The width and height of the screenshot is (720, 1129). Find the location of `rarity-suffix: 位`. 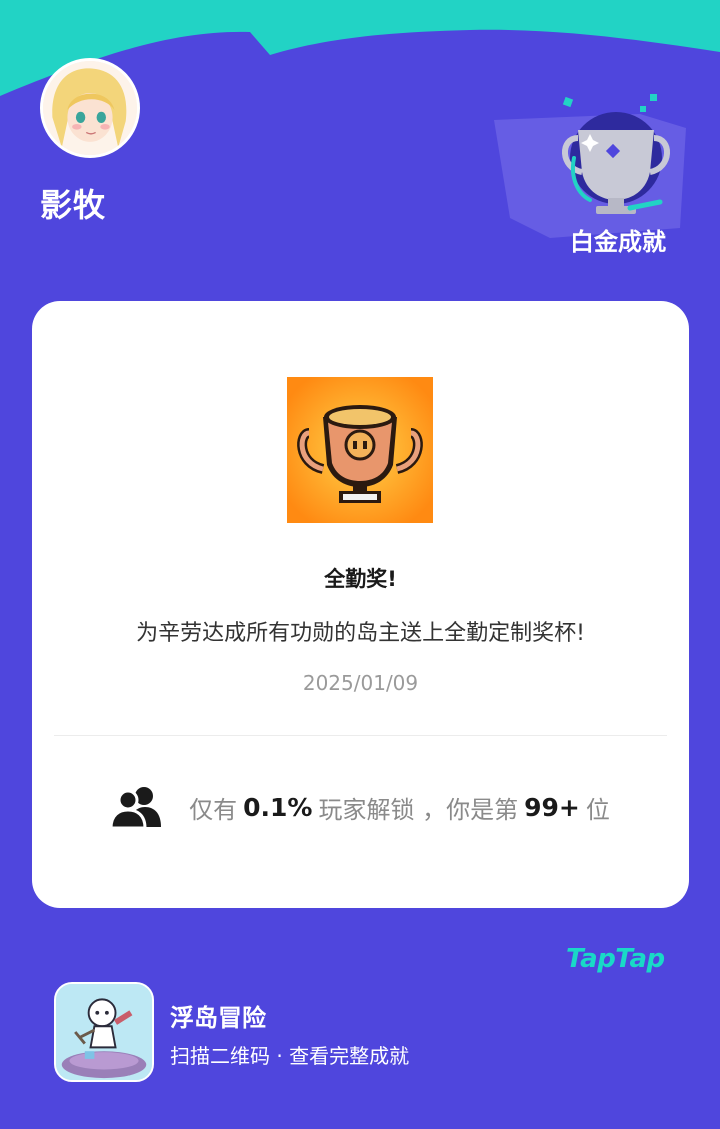

rarity-suffix: 位 is located at coordinates (597, 809).